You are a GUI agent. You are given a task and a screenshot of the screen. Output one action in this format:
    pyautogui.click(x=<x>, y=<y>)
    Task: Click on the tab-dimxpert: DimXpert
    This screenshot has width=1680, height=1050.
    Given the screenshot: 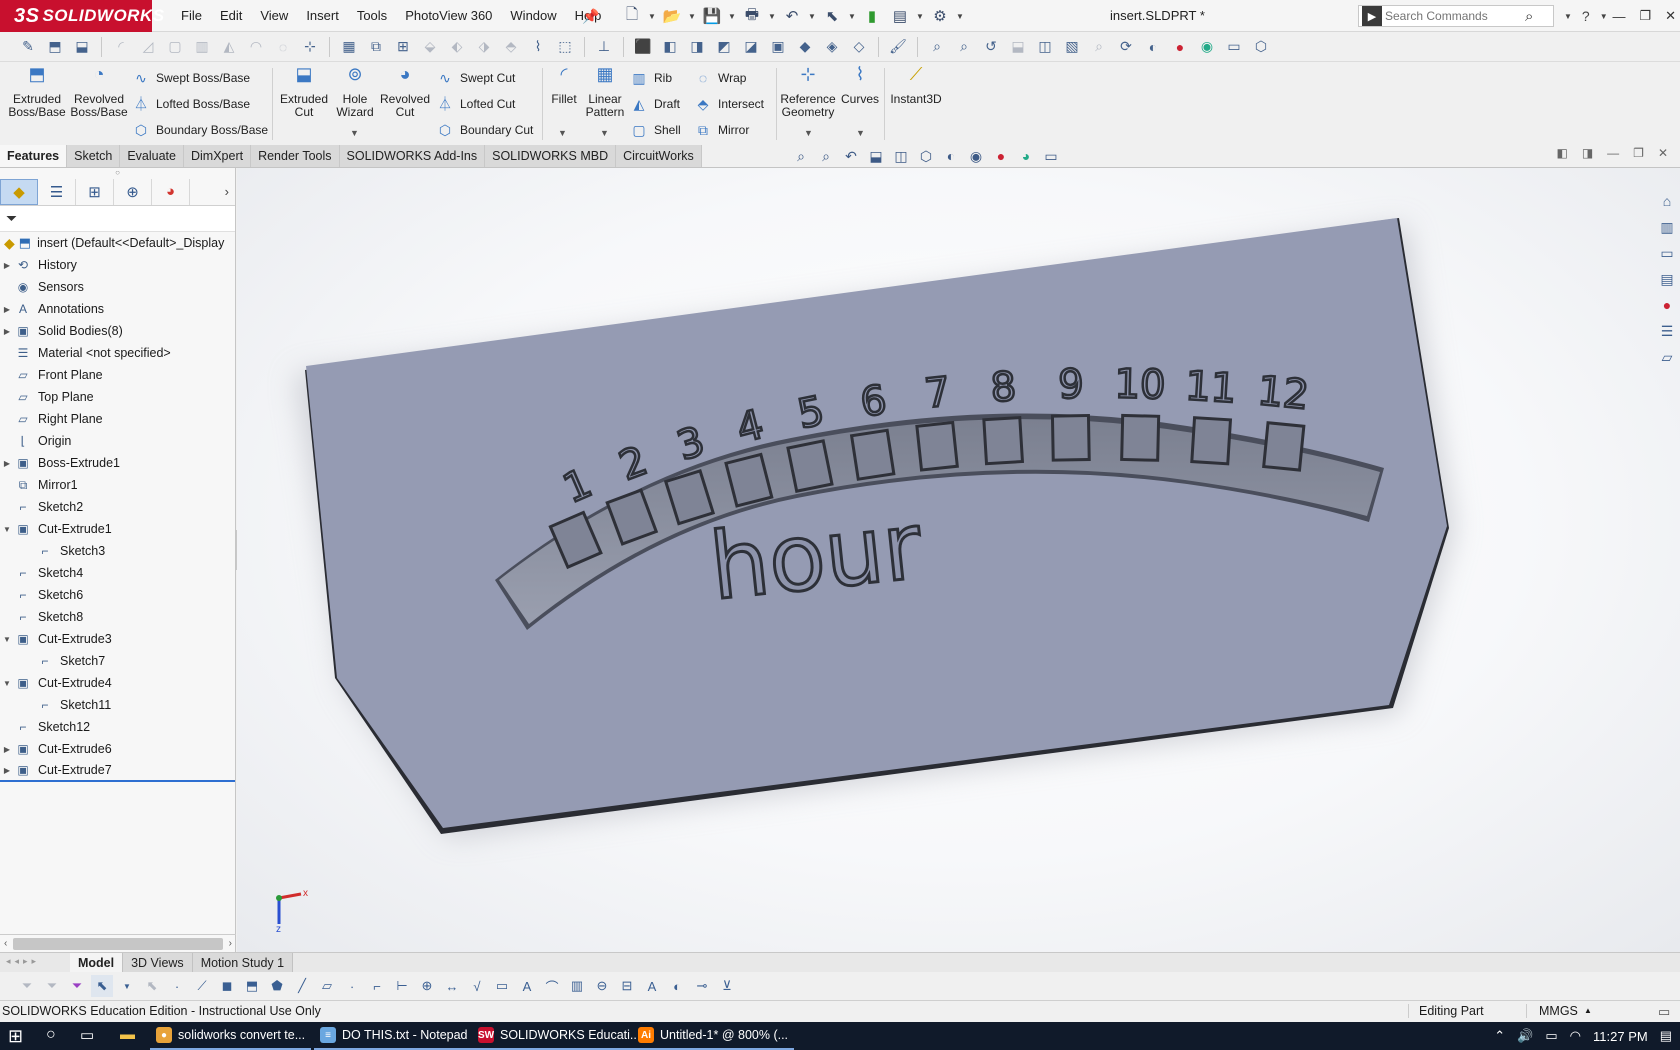 What is the action you would take?
    pyautogui.click(x=217, y=156)
    